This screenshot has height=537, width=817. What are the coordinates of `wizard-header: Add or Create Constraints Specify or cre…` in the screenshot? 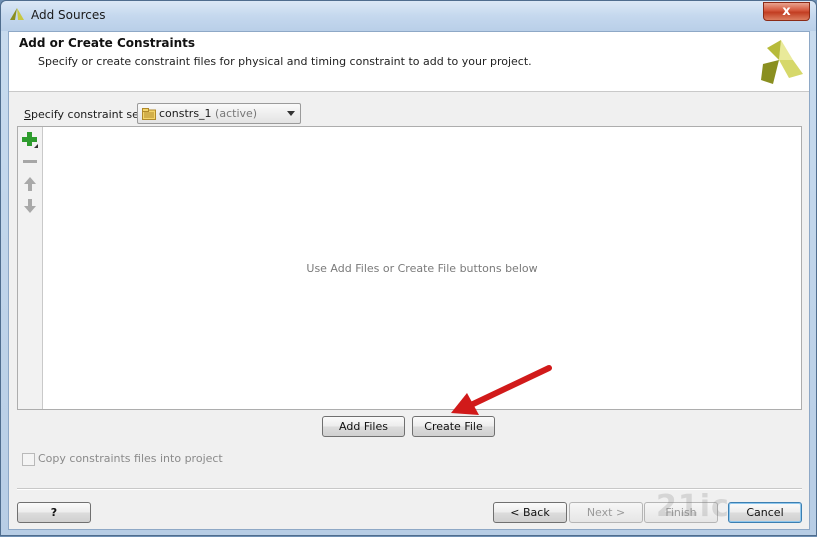 It's located at (409, 62).